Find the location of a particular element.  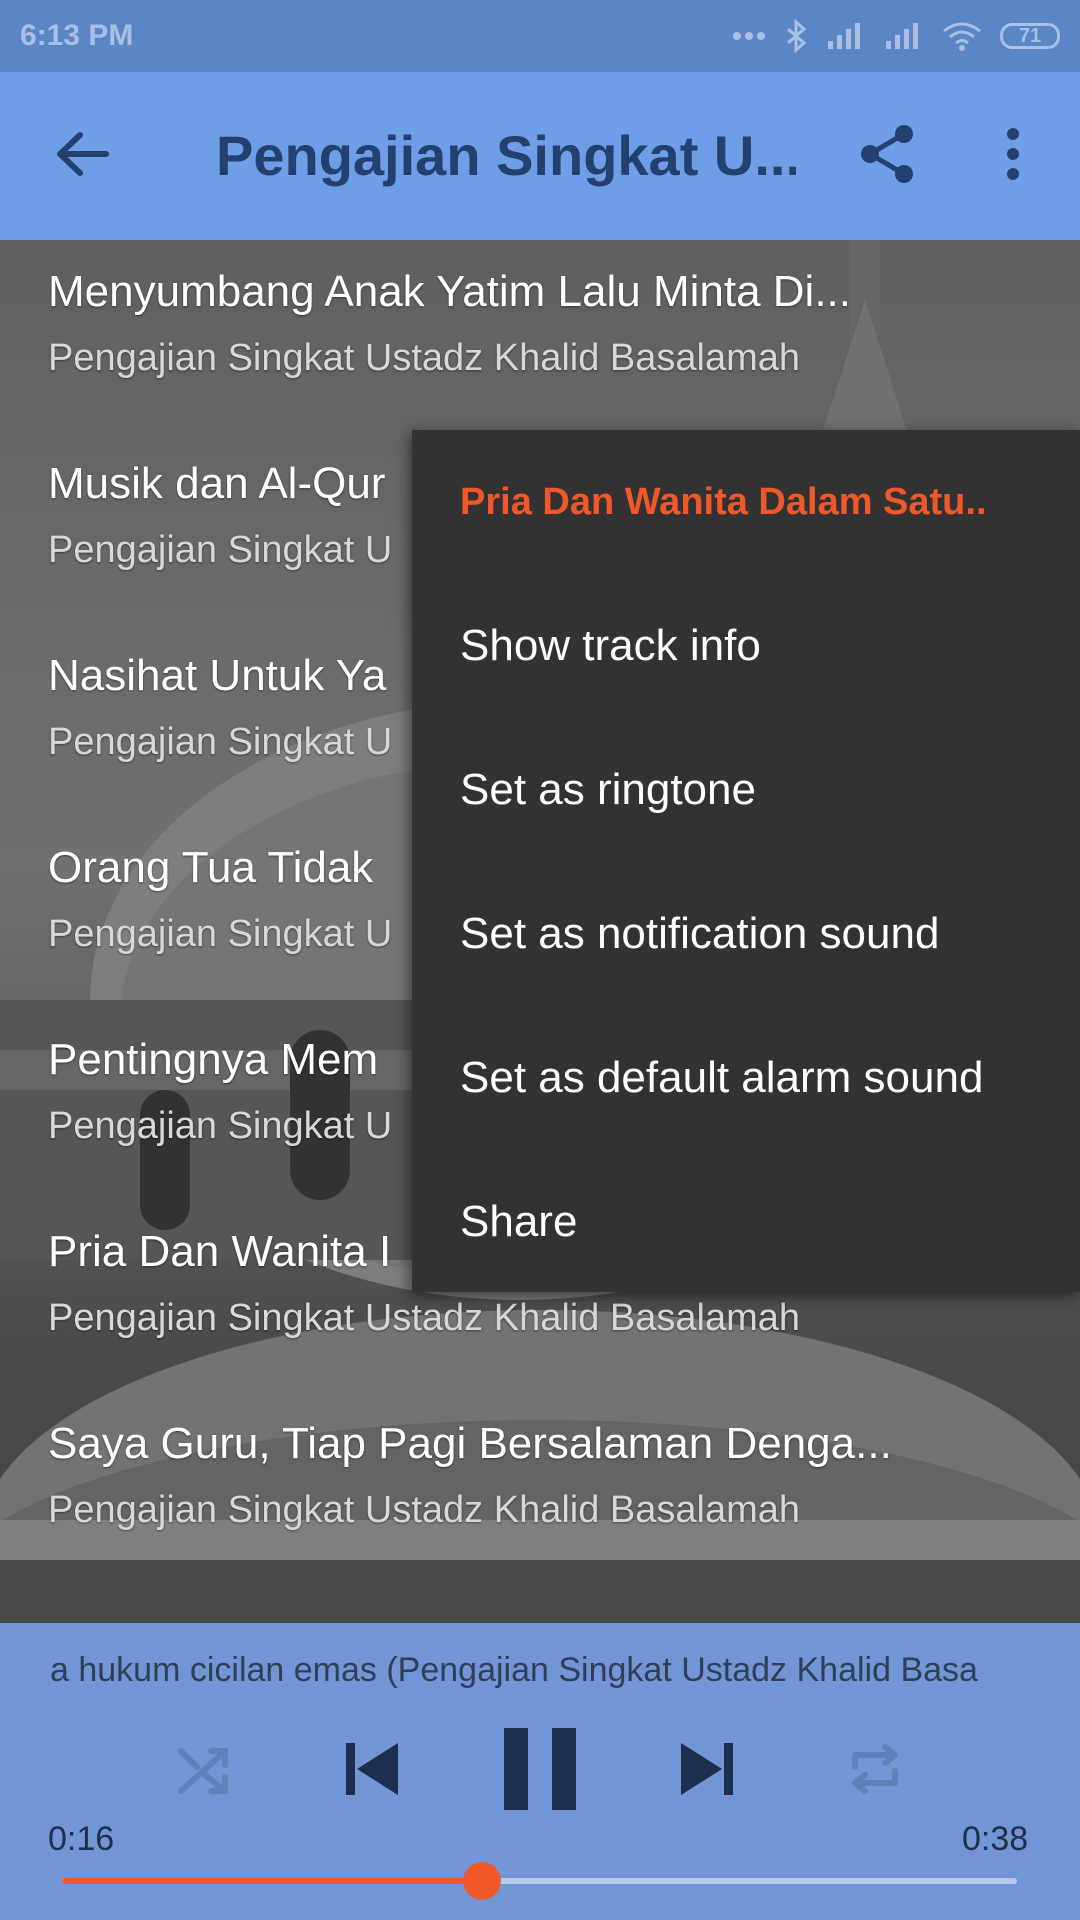

skip-next-icon is located at coordinates (707, 1771).